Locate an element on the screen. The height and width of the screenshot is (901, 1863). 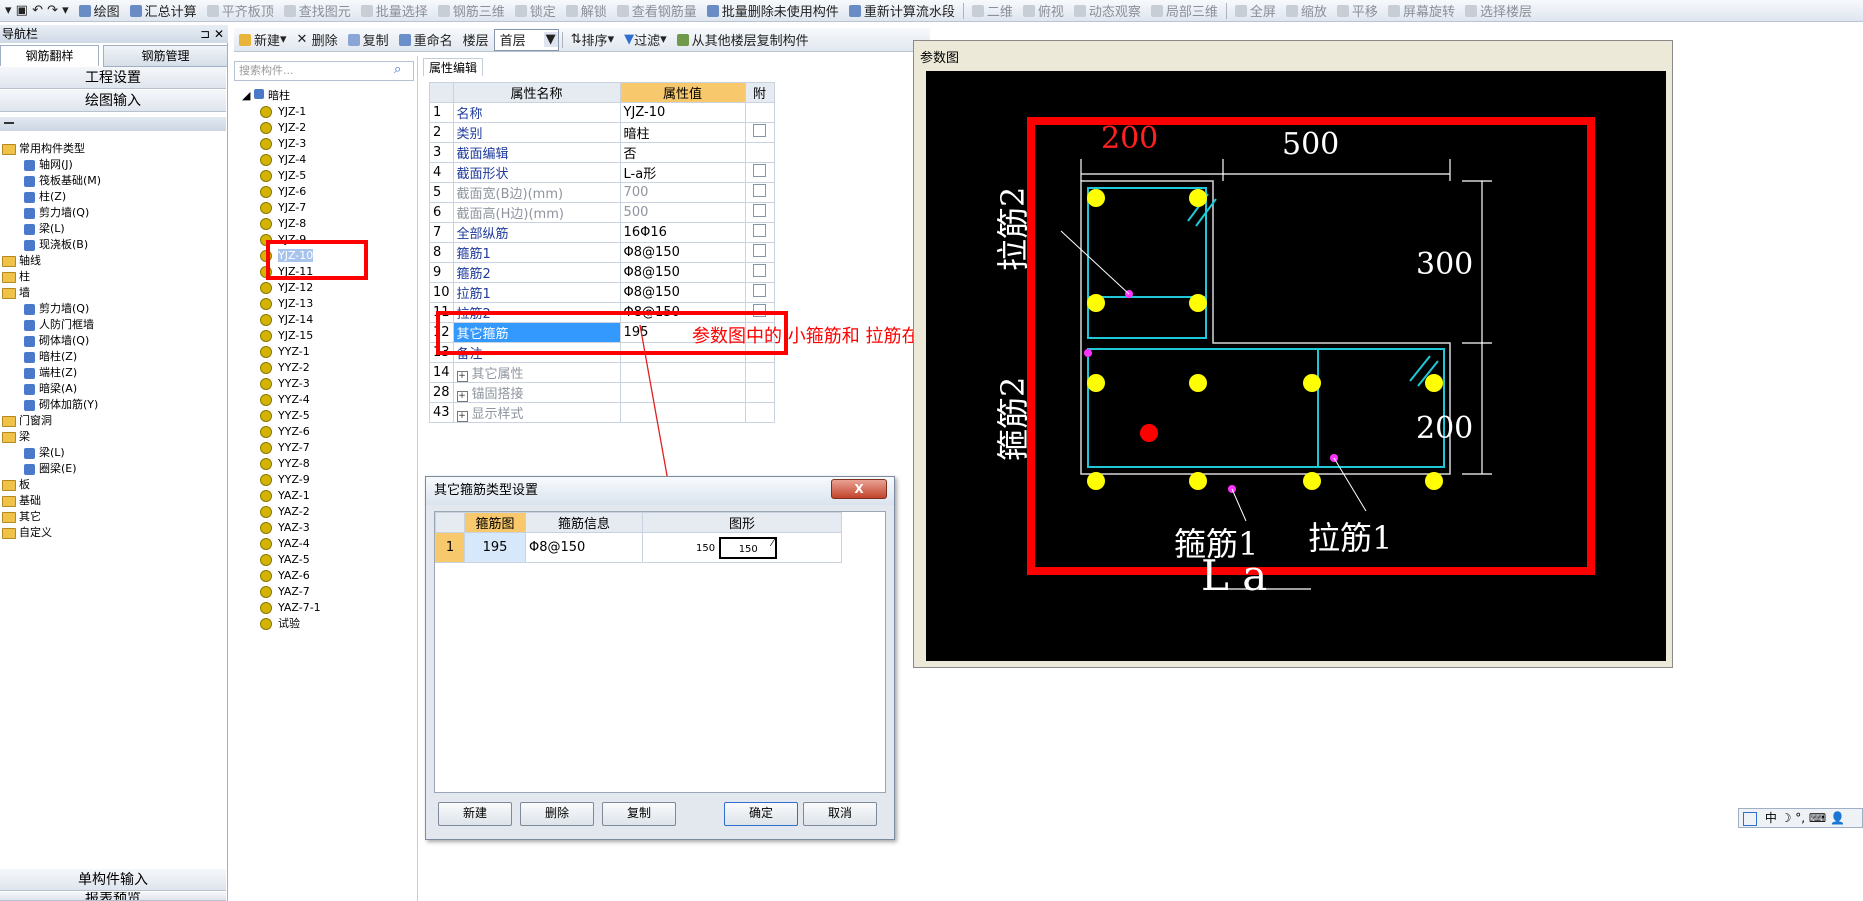
toolbar-button-11: 重新计算流水段 is located at coordinates (902, 11).